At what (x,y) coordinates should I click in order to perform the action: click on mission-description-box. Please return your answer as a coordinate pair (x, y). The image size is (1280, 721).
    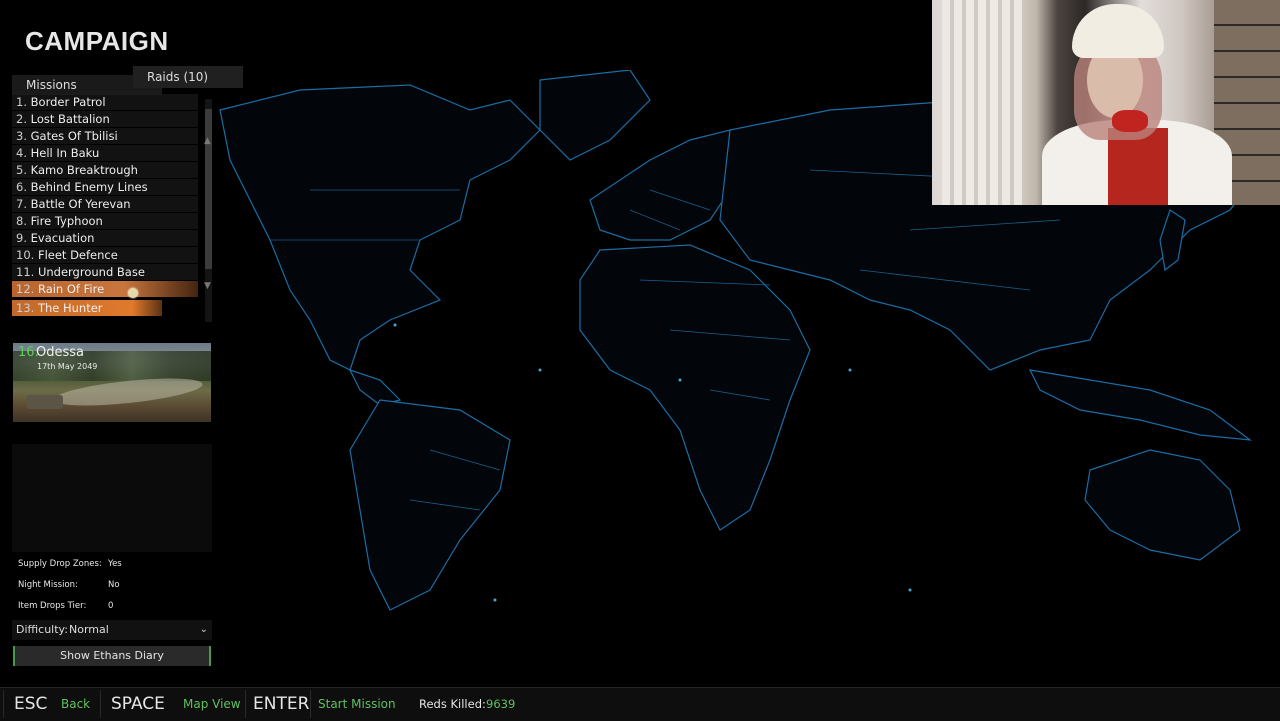
    Looking at the image, I should click on (112, 498).